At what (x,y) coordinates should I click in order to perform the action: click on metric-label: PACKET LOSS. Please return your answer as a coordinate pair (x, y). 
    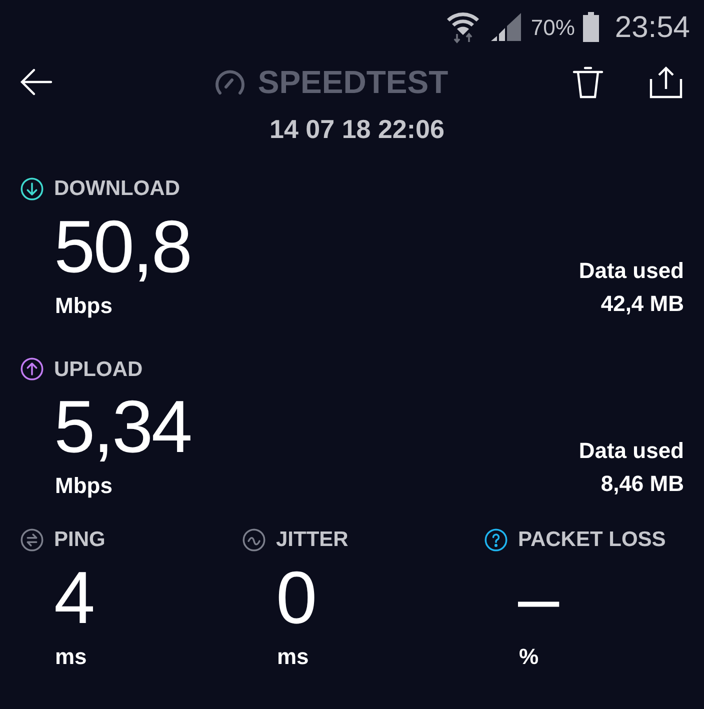
    Looking at the image, I should click on (592, 540).